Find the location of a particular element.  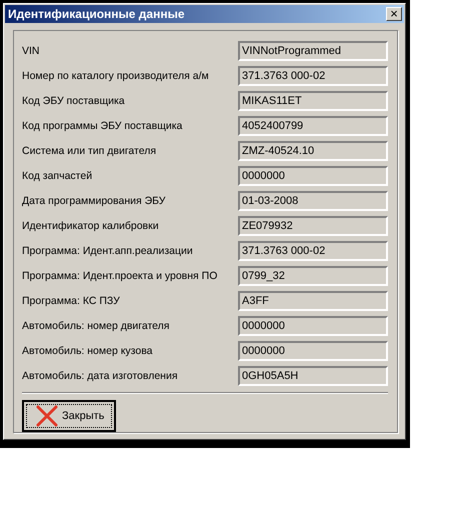

value-field: ZE079932 is located at coordinates (313, 226).